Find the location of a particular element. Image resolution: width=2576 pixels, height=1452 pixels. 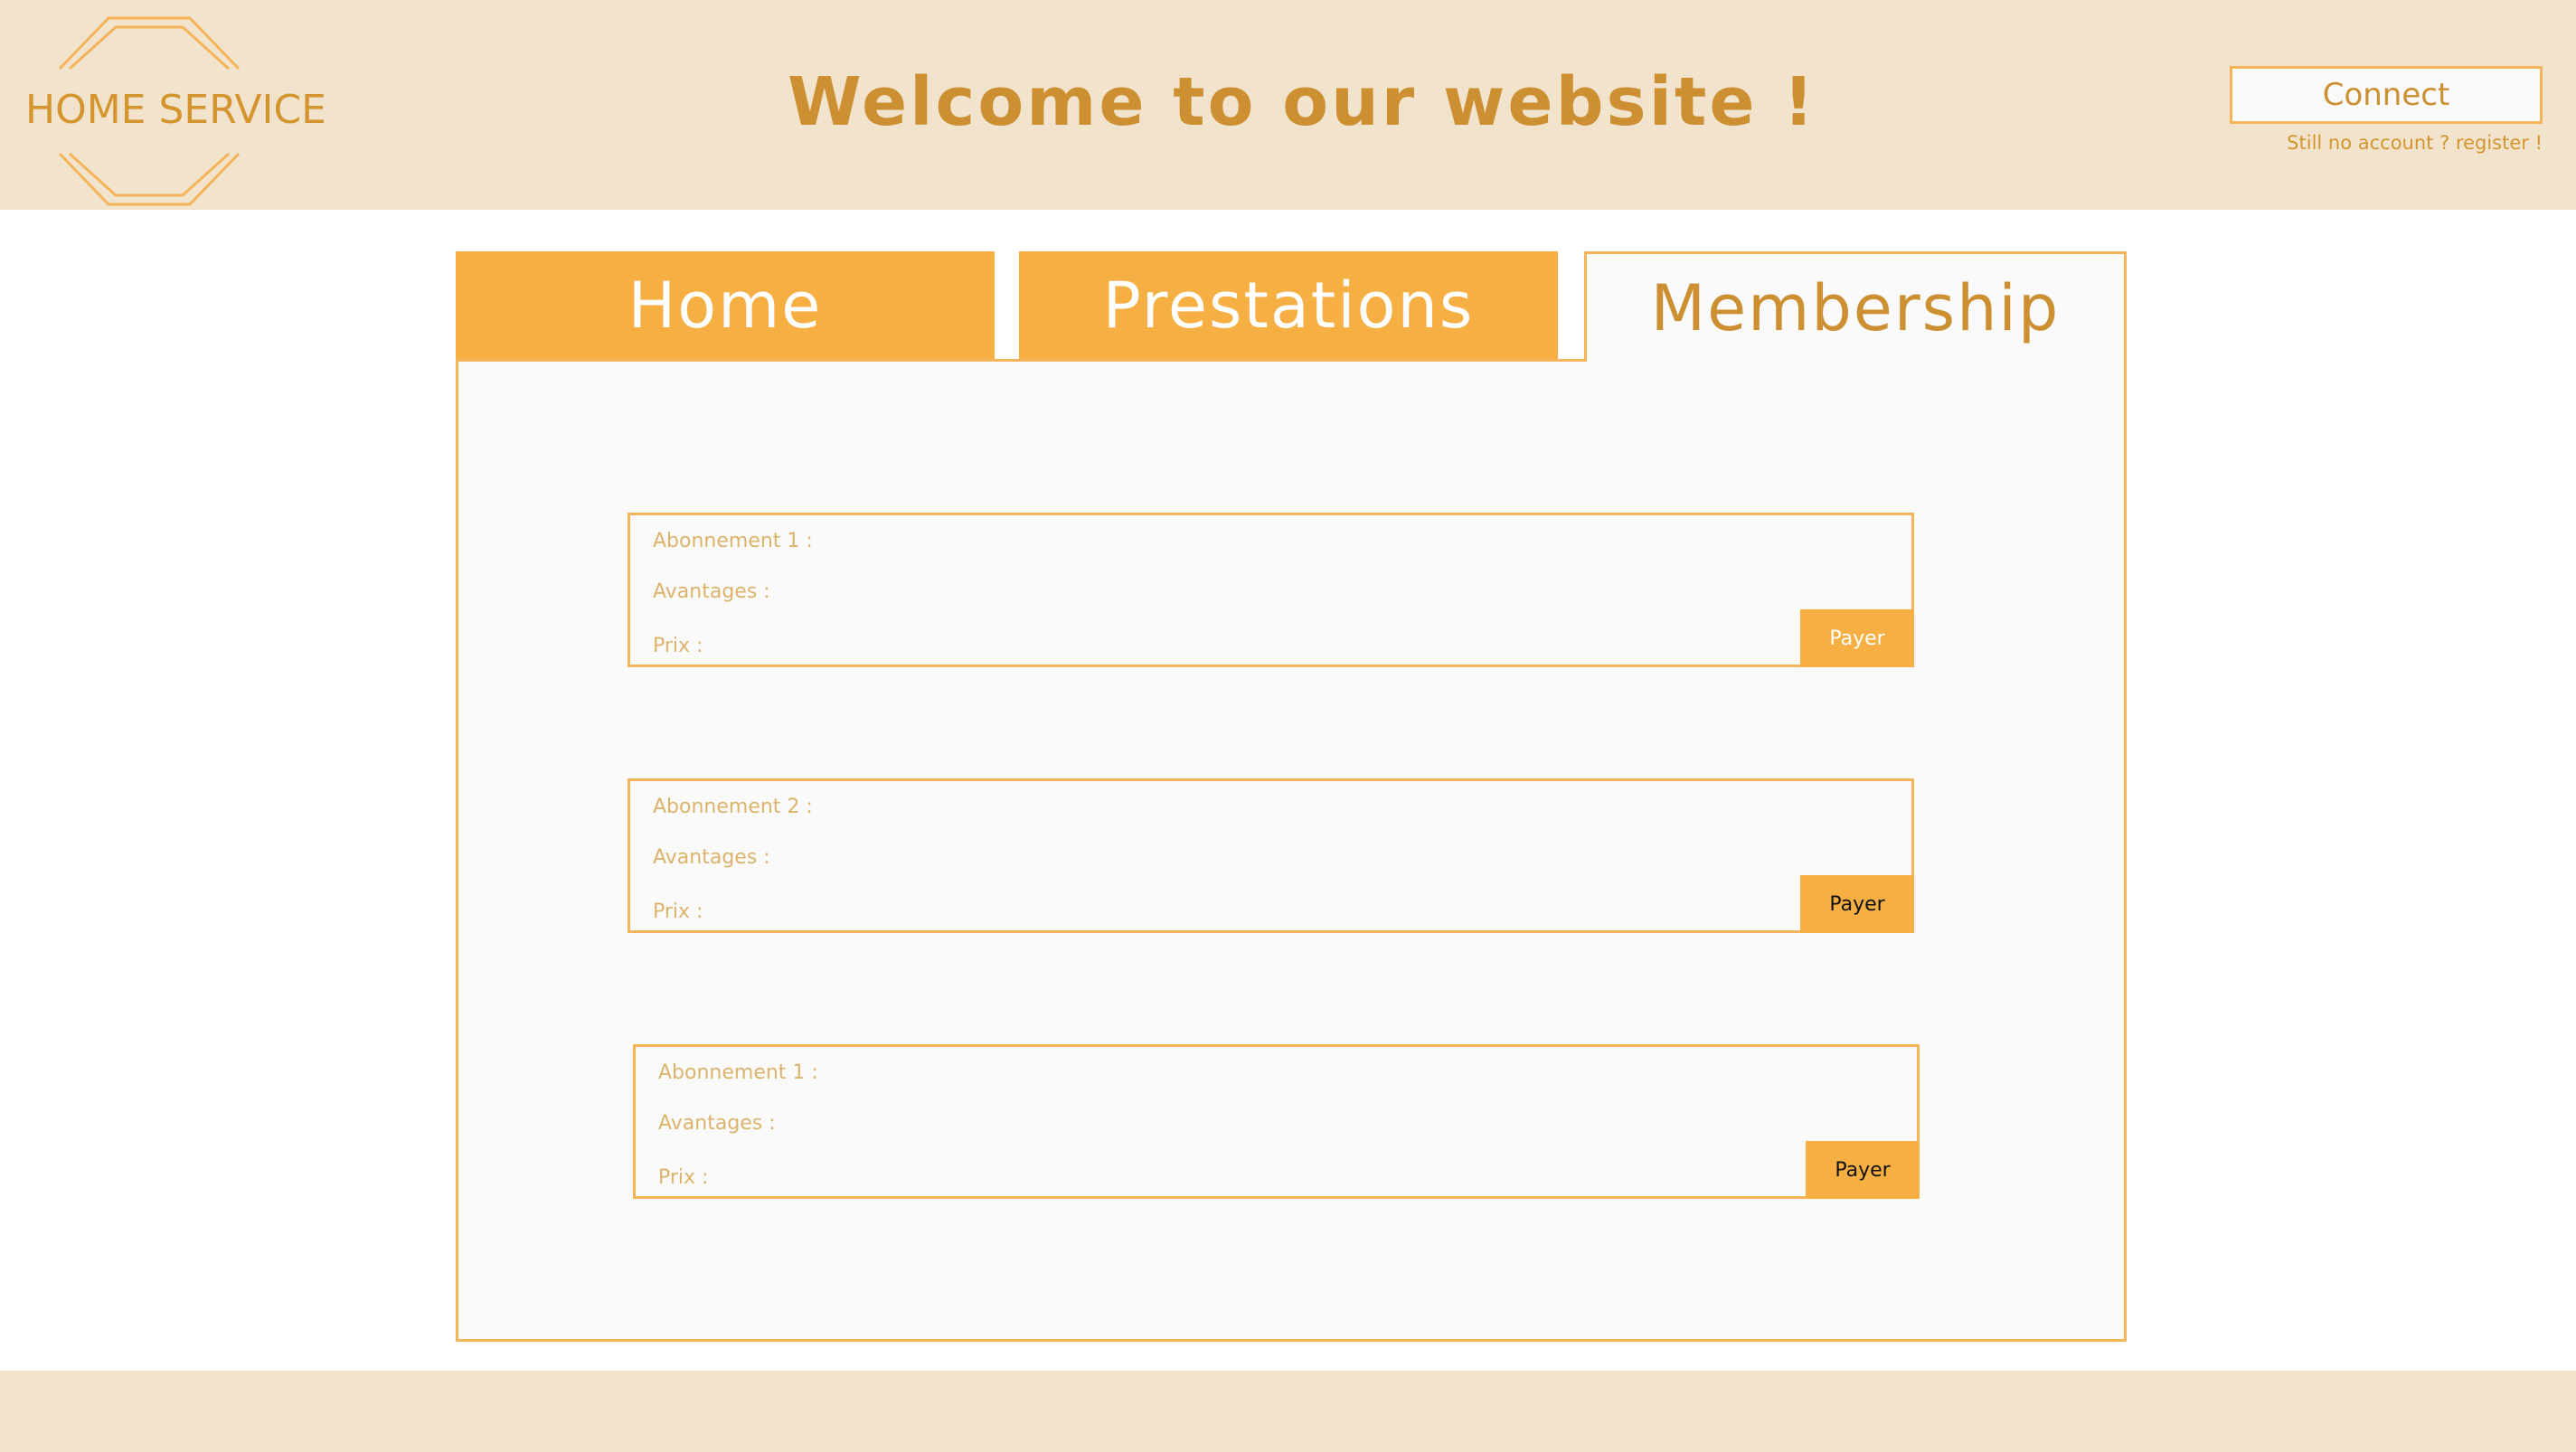

site-title: Welcome to our website ! is located at coordinates (1302, 102).